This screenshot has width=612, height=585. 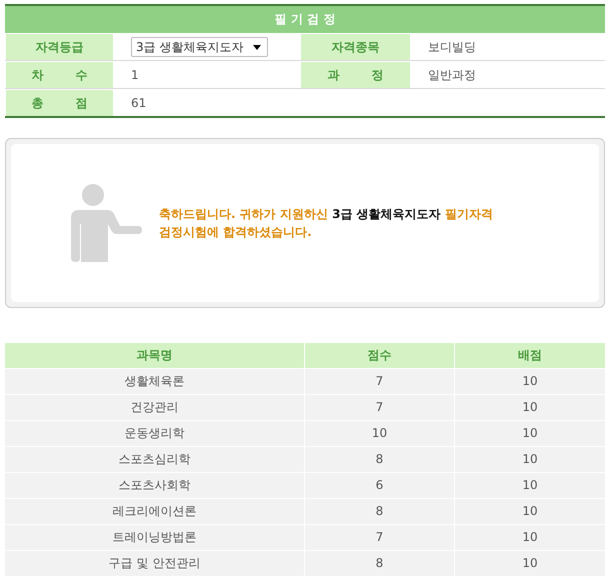 What do you see at coordinates (154, 355) in the screenshot?
I see `column-header: 과목명` at bounding box center [154, 355].